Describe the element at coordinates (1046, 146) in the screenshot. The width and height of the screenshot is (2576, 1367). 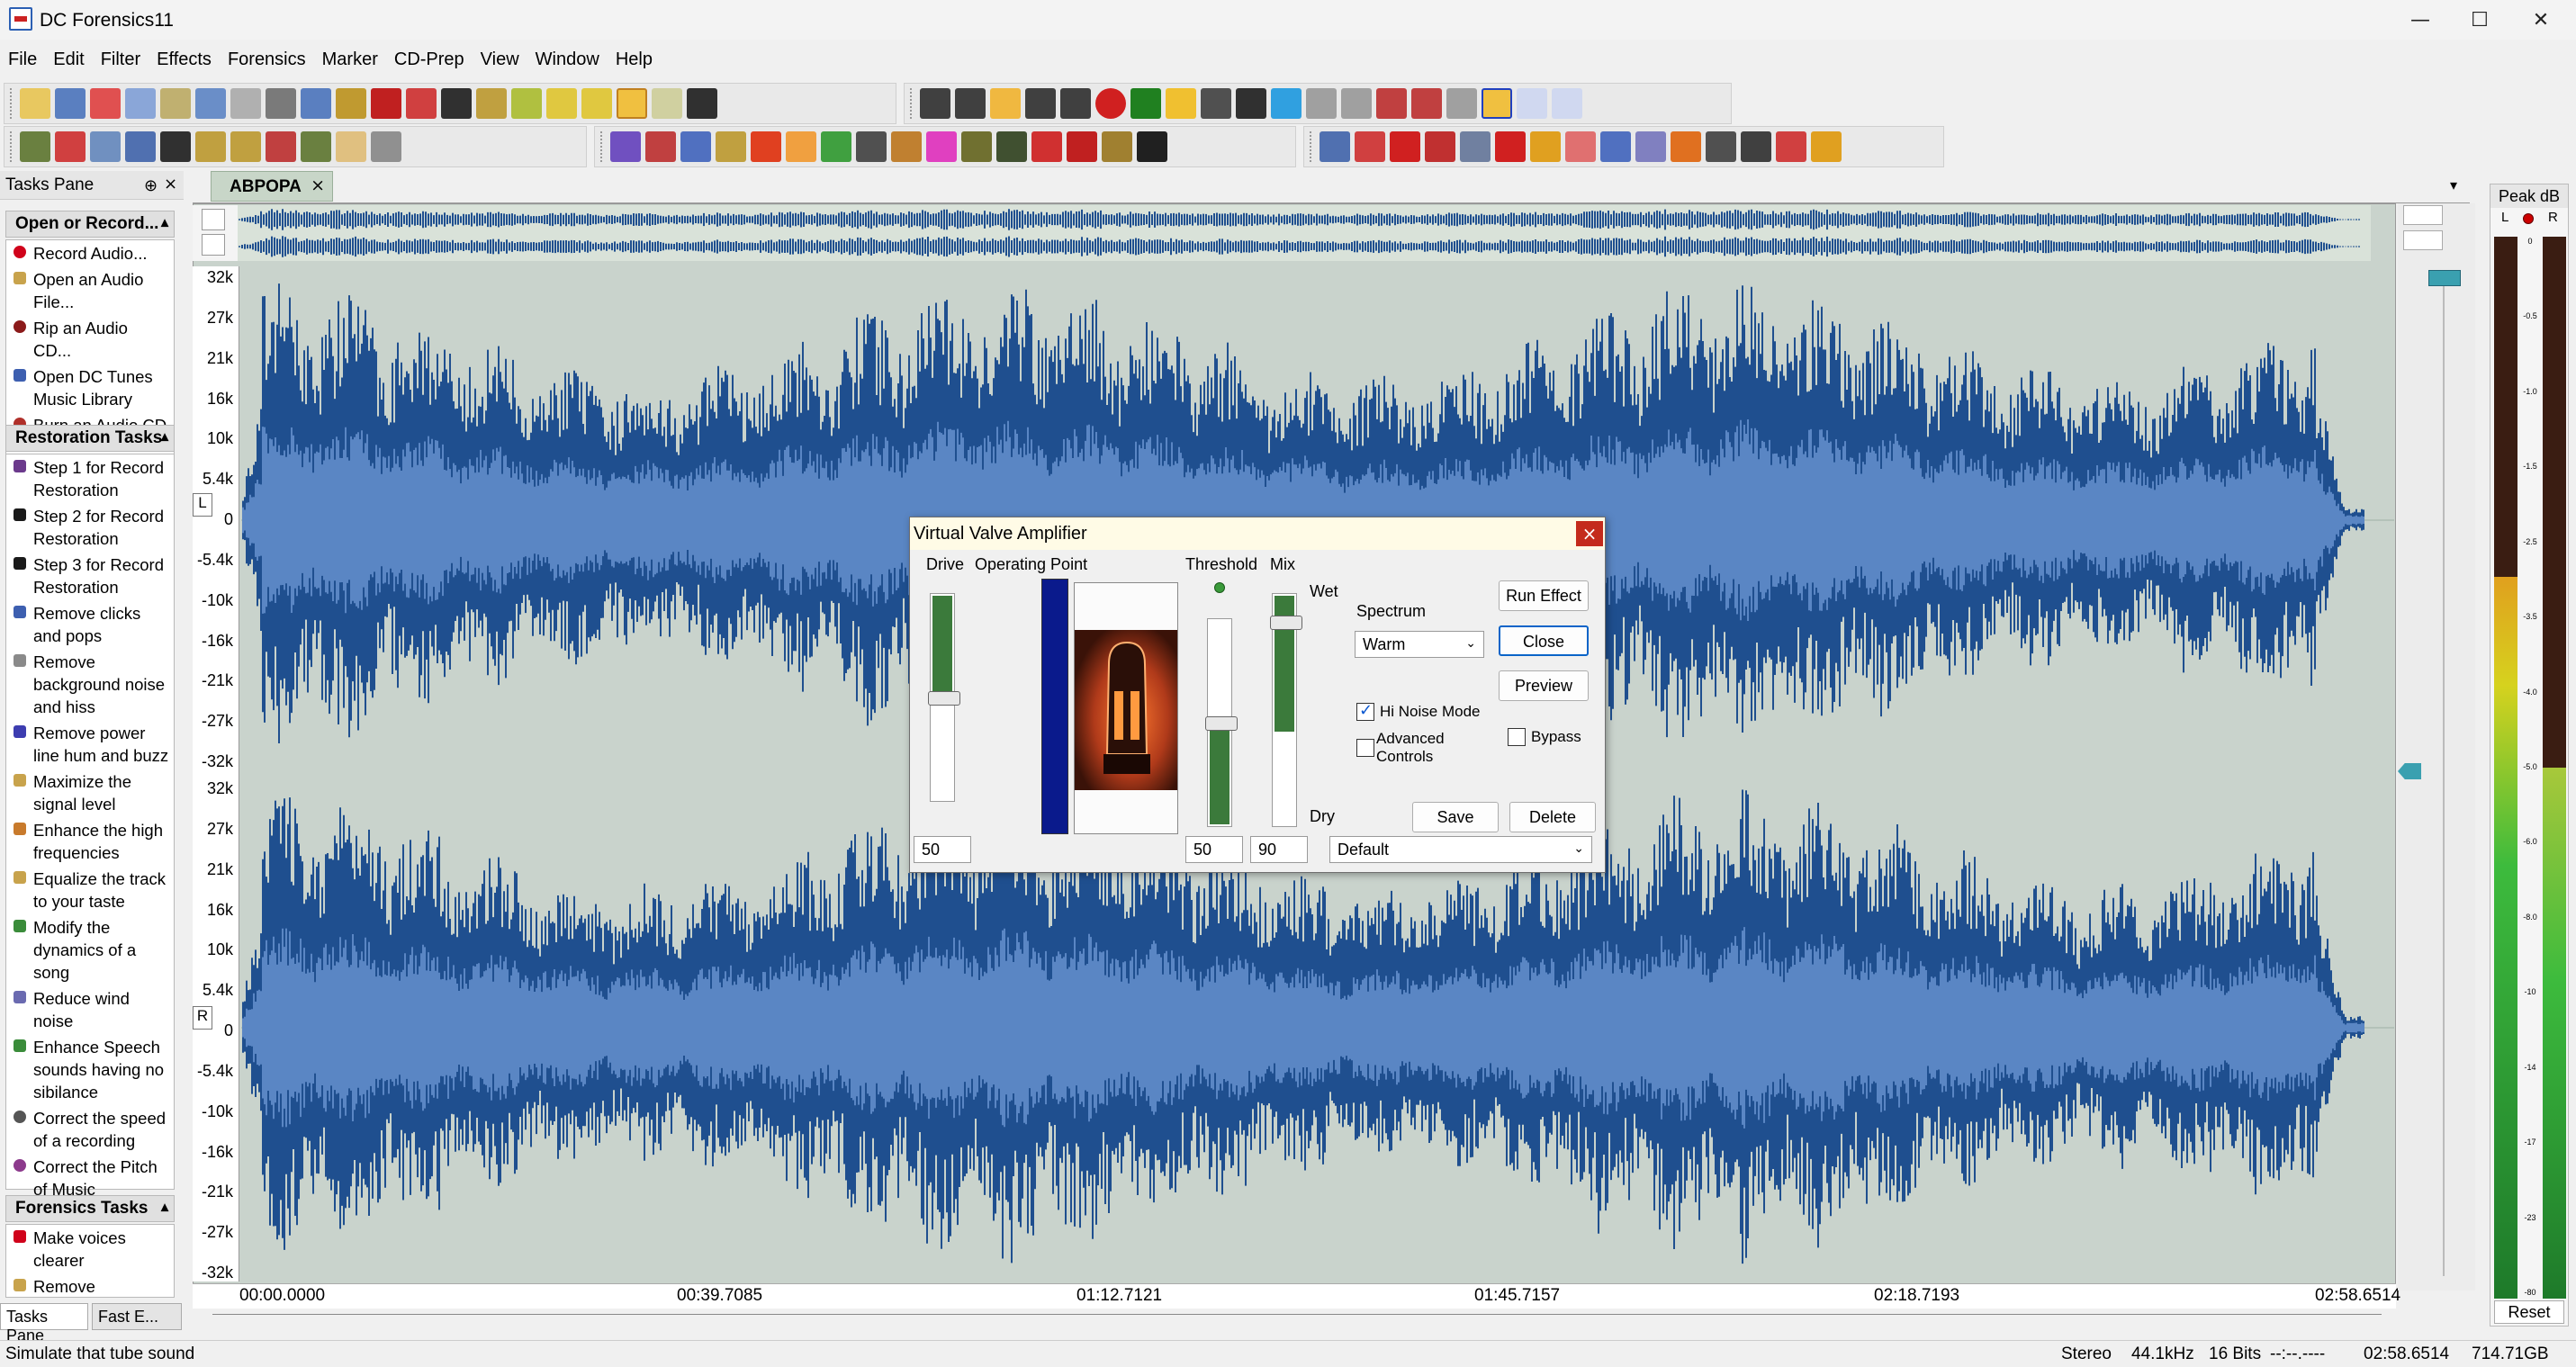
I see `vst-icon` at that location.